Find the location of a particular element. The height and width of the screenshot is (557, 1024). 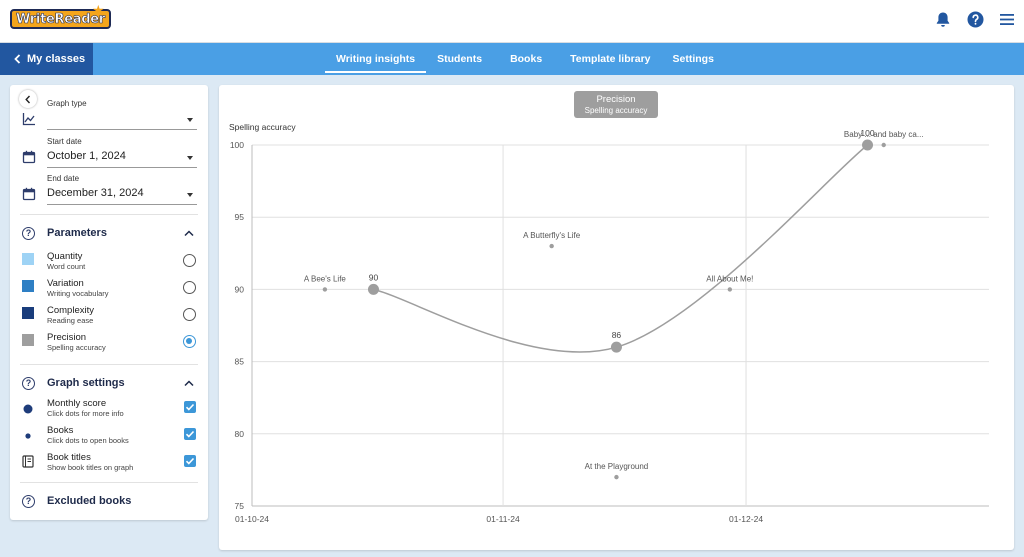

my-classes-label: My classes is located at coordinates (56, 59).